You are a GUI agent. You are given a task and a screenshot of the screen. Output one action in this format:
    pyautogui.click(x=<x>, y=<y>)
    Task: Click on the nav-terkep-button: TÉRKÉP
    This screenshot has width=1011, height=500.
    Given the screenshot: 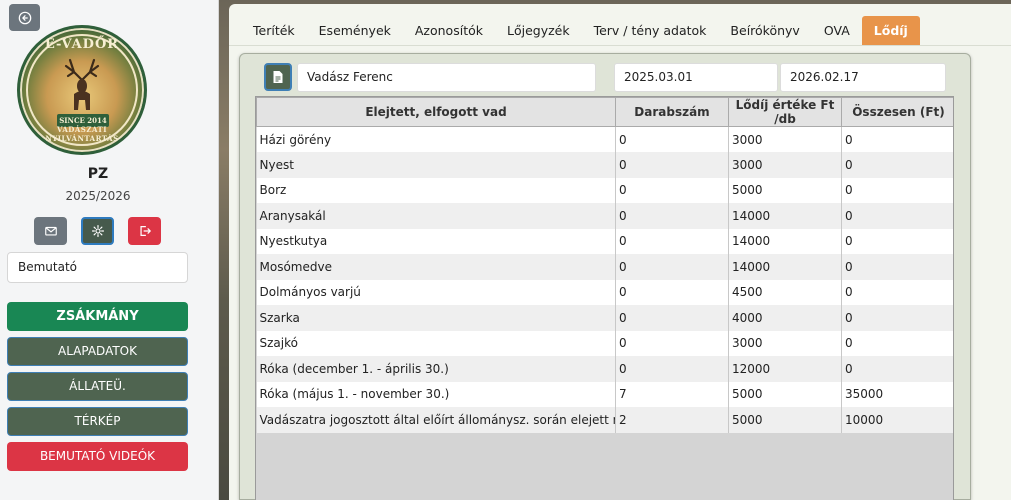 What is the action you would take?
    pyautogui.click(x=97, y=421)
    